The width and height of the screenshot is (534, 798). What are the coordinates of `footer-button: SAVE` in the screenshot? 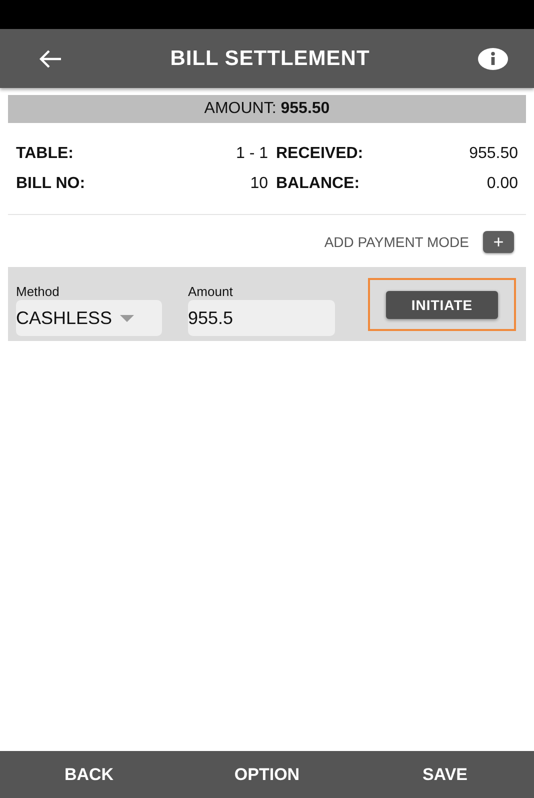 It's located at (445, 775).